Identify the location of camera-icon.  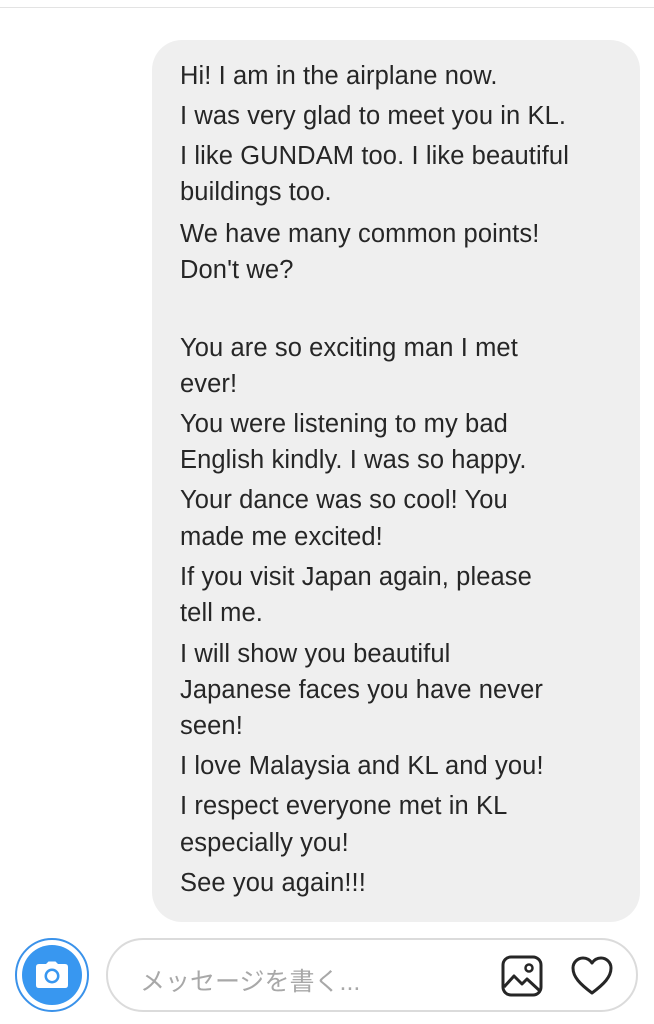
(52, 975).